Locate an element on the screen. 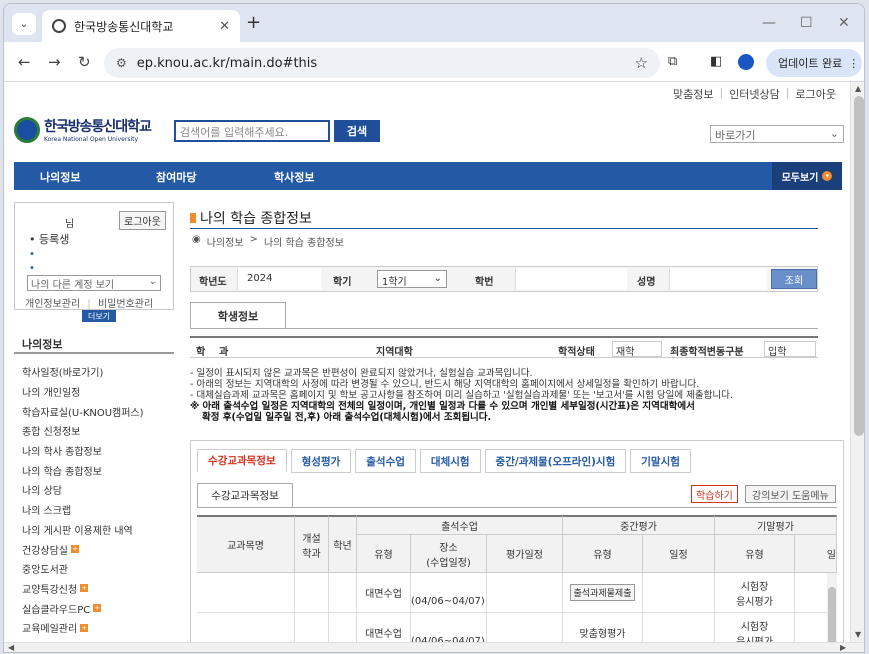  side-panel-icon: ◧ is located at coordinates (716, 61).